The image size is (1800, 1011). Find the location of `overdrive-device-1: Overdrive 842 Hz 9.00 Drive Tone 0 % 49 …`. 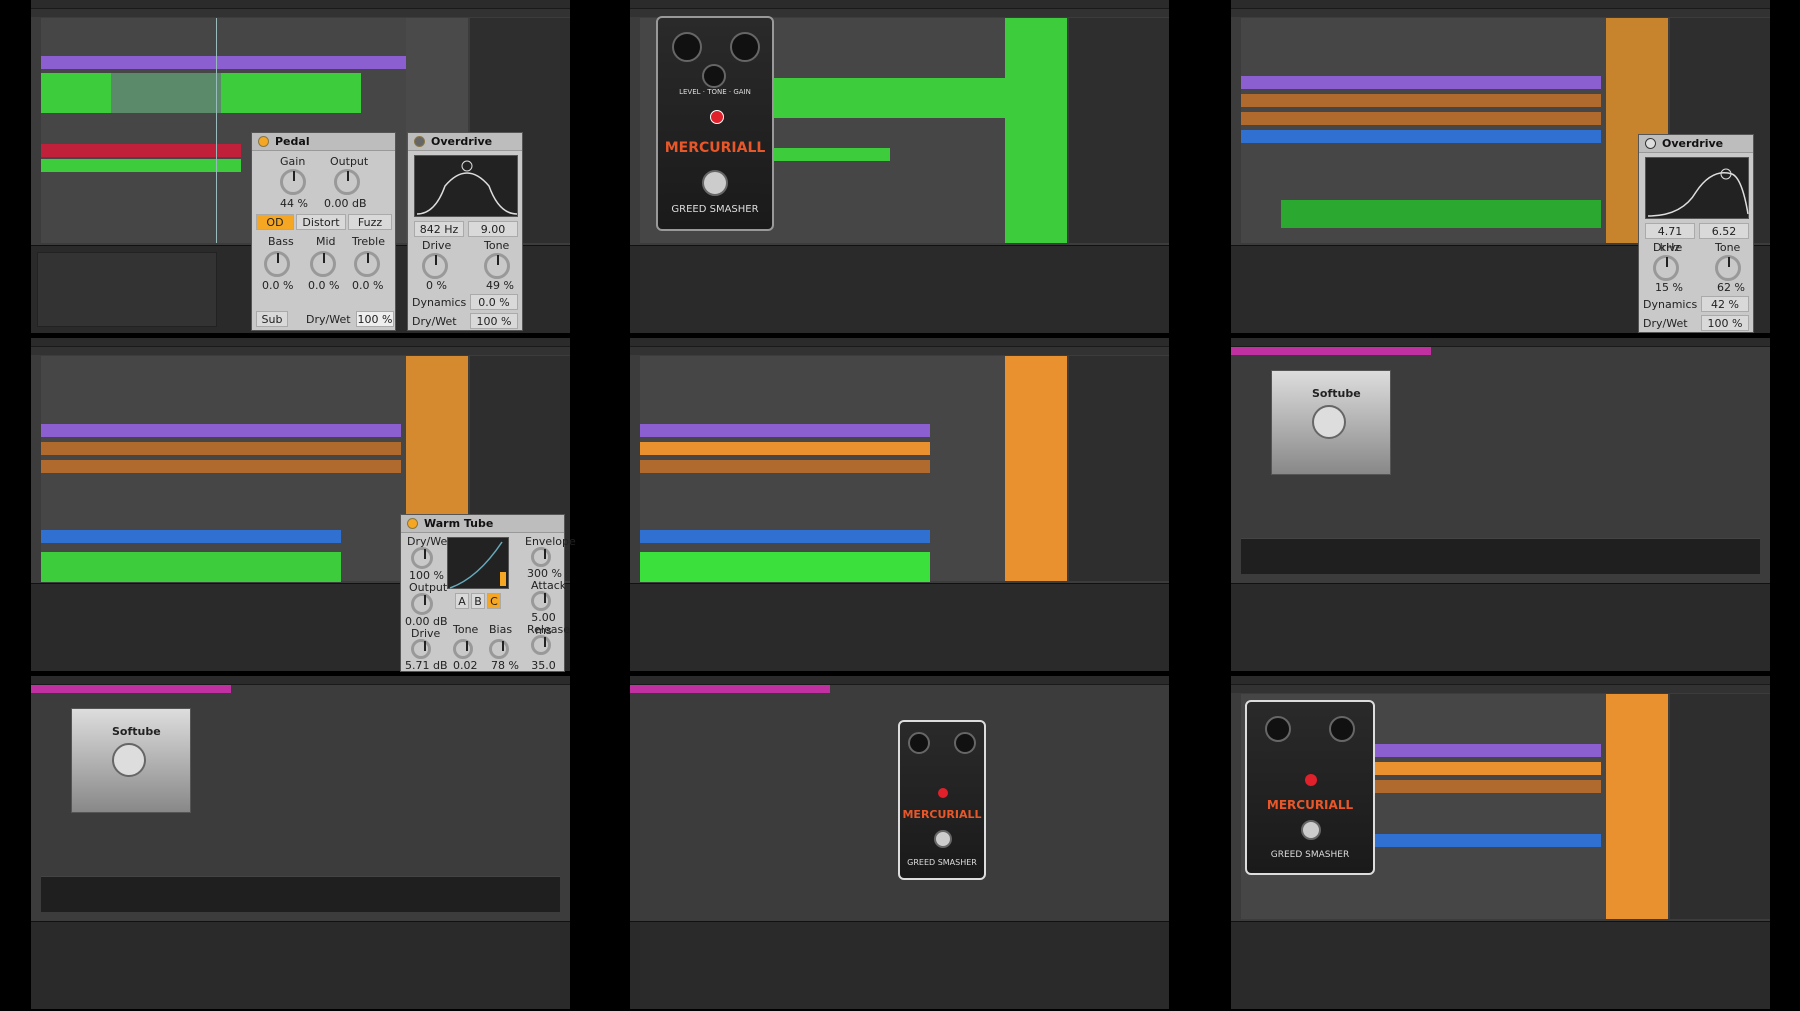

overdrive-device-1: Overdrive 842 Hz 9.00 Drive Tone 0 % 49 … is located at coordinates (465, 231).